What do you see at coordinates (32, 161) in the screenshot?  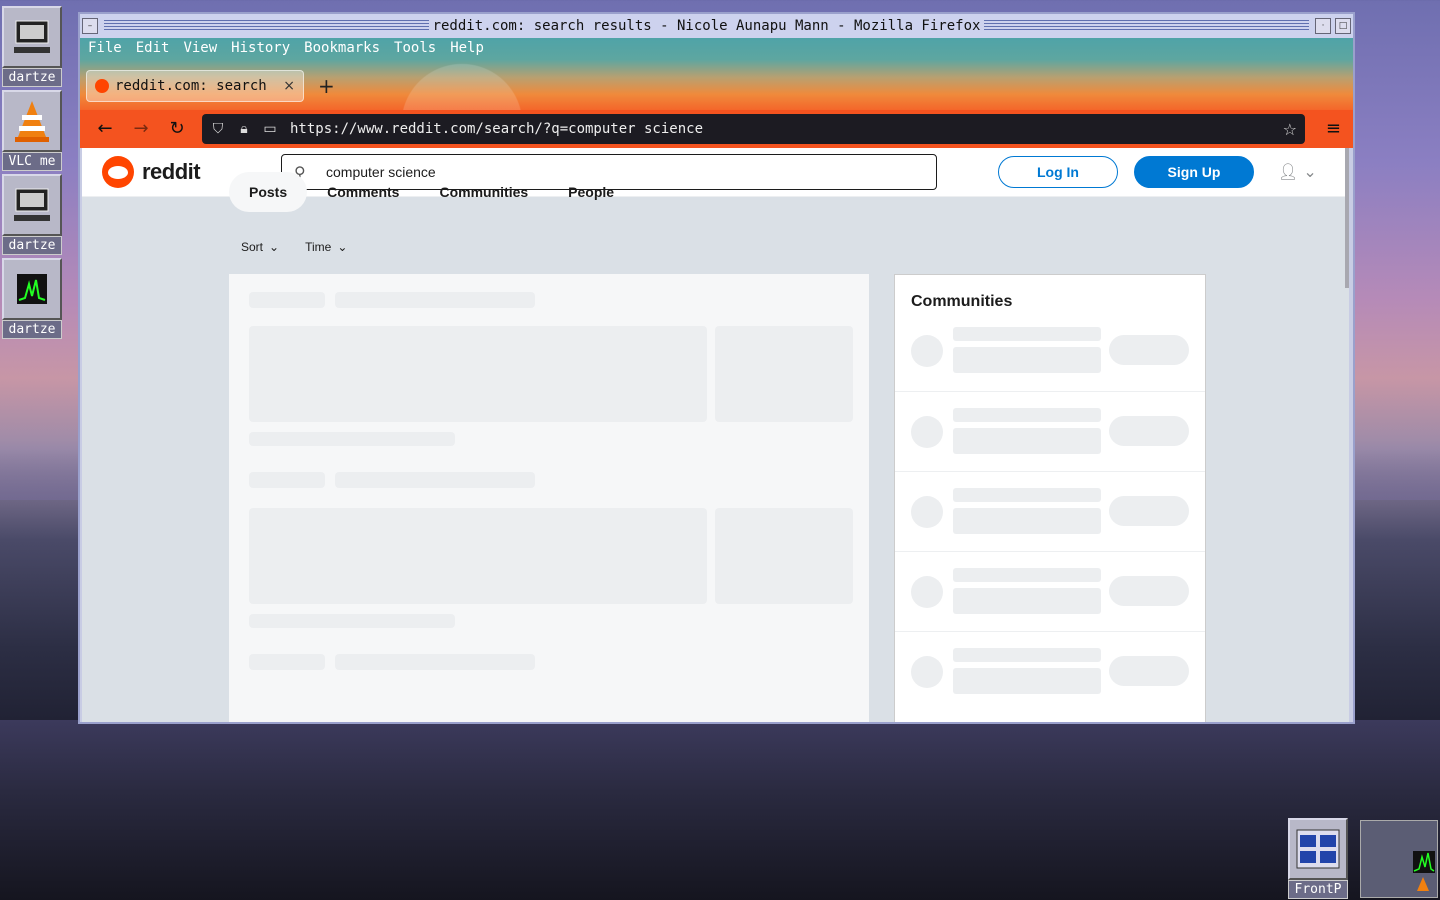 I see `desktop-icon-label: VLC me` at bounding box center [32, 161].